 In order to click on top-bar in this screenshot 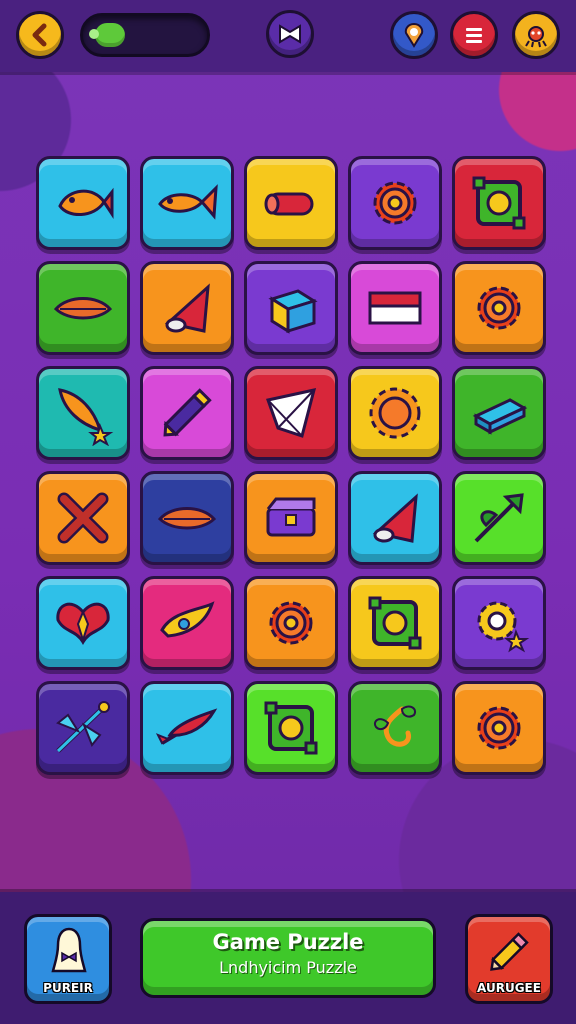, I will do `click(288, 36)`.